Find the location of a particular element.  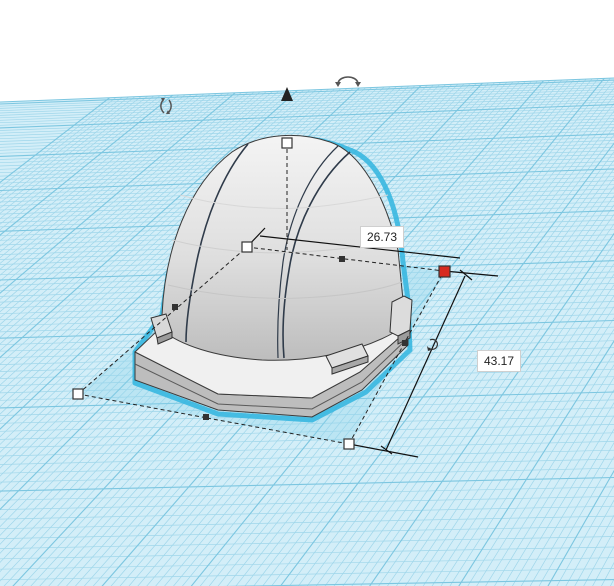

edge-handle-left is located at coordinates (175, 307).